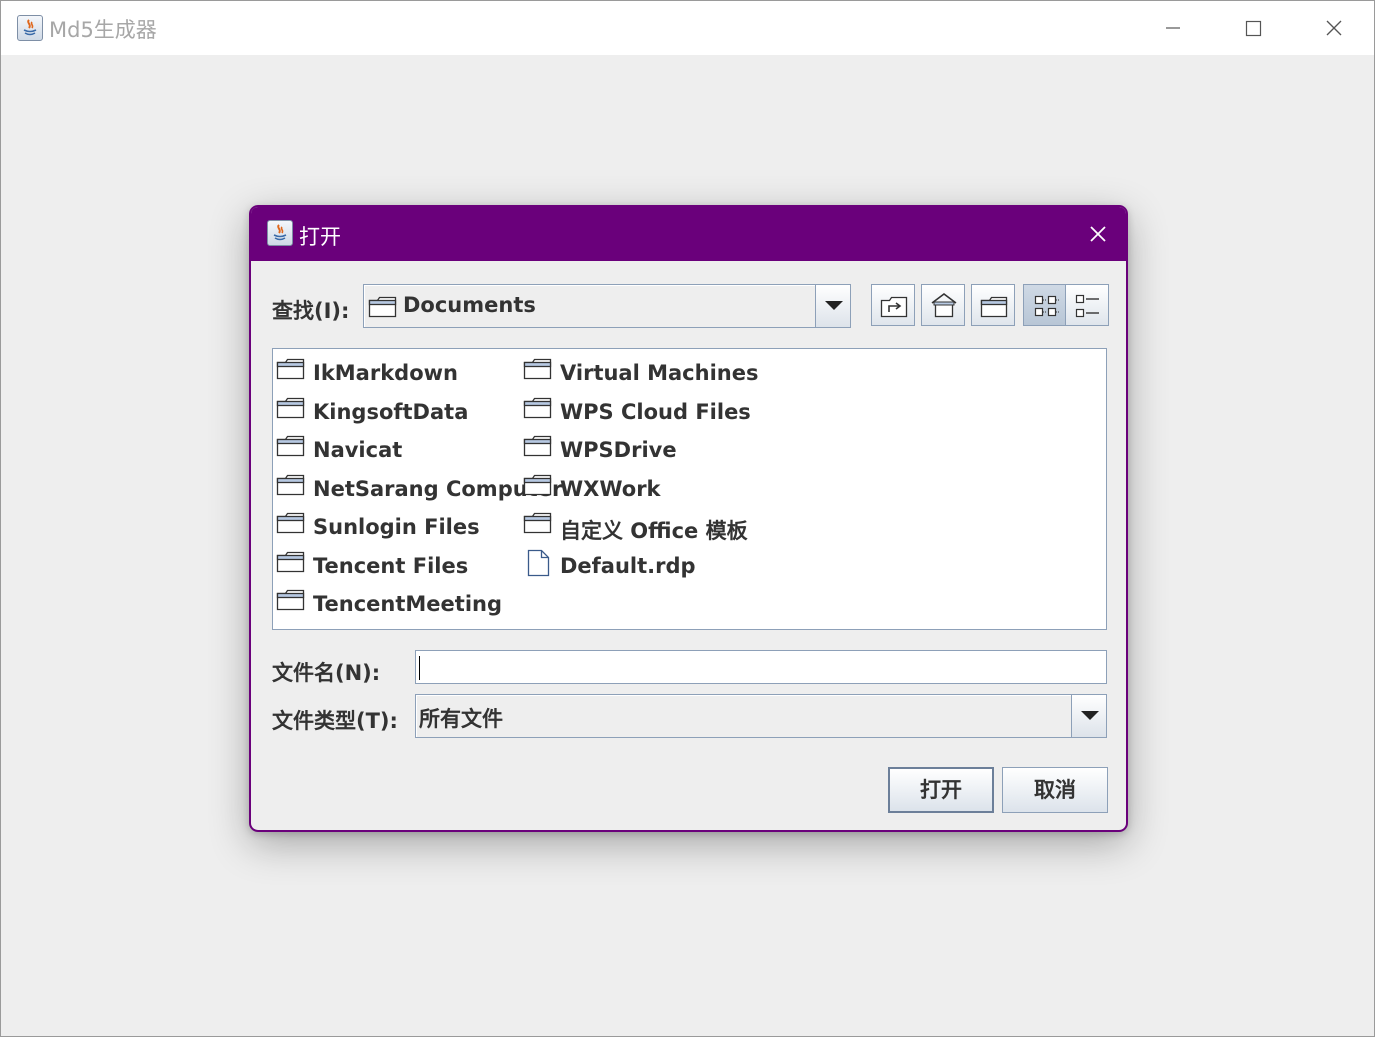  I want to click on item-name: Sunlogin Files, so click(396, 527).